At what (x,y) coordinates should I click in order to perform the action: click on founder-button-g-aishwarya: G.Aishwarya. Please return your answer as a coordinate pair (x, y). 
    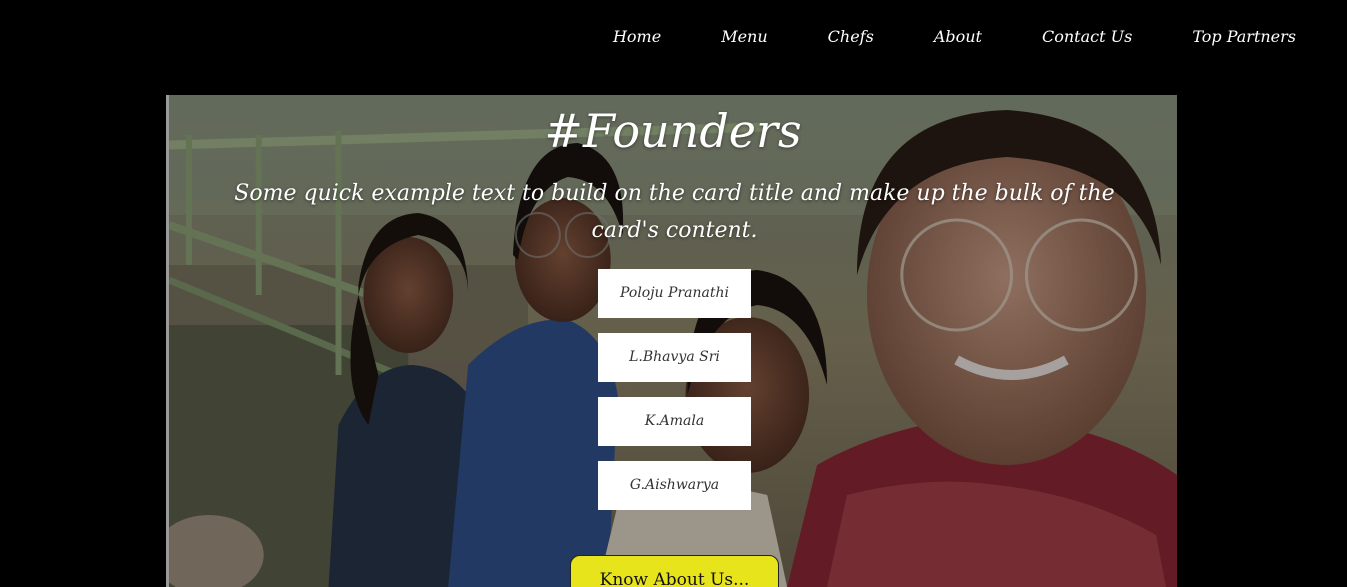
    Looking at the image, I should click on (674, 485).